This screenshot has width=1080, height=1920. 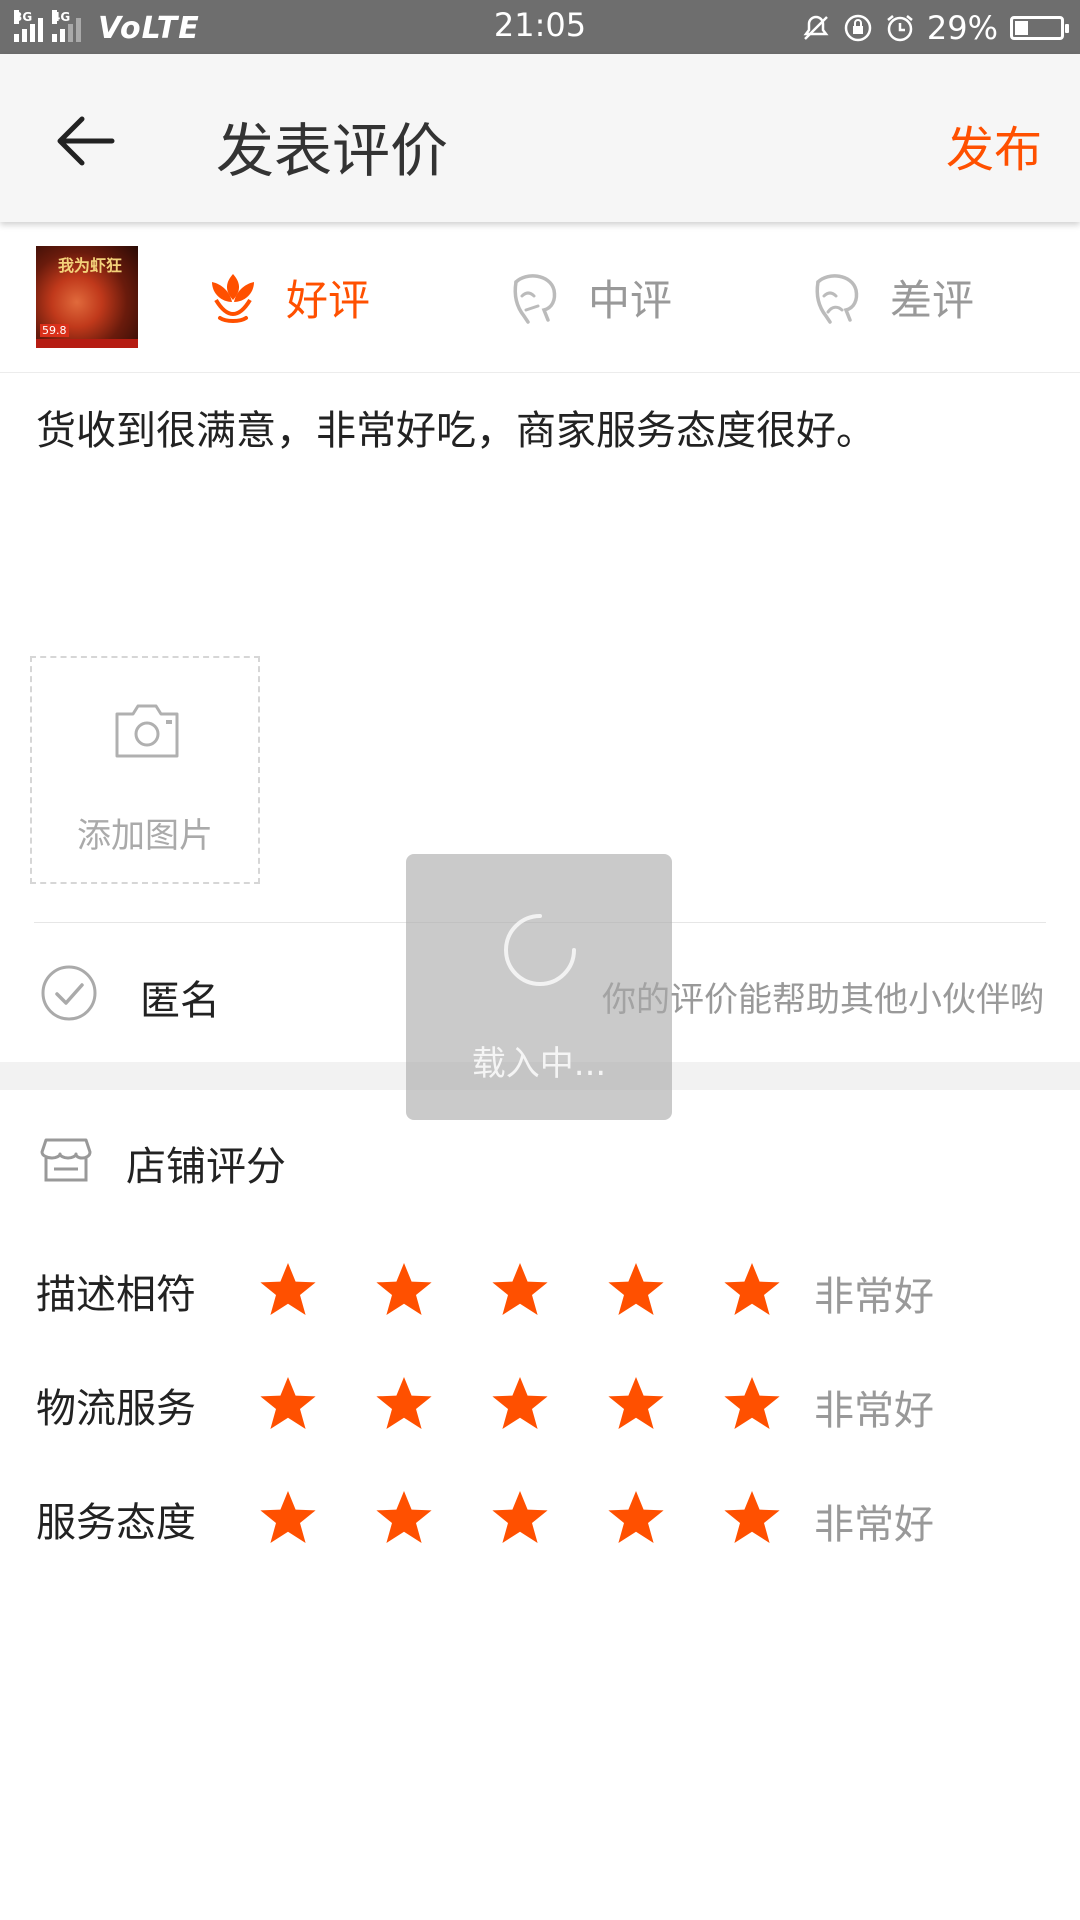 What do you see at coordinates (932, 300) in the screenshot?
I see `rating-option-label: 差评` at bounding box center [932, 300].